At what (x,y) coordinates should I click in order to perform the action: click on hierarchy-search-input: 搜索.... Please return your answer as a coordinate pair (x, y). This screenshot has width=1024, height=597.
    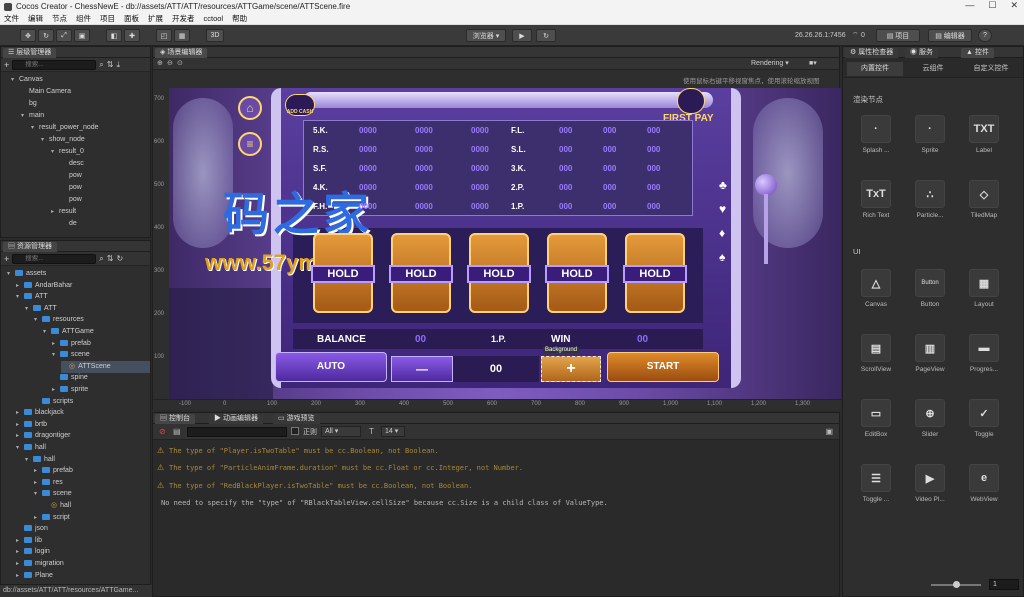
    Looking at the image, I should click on (54, 64).